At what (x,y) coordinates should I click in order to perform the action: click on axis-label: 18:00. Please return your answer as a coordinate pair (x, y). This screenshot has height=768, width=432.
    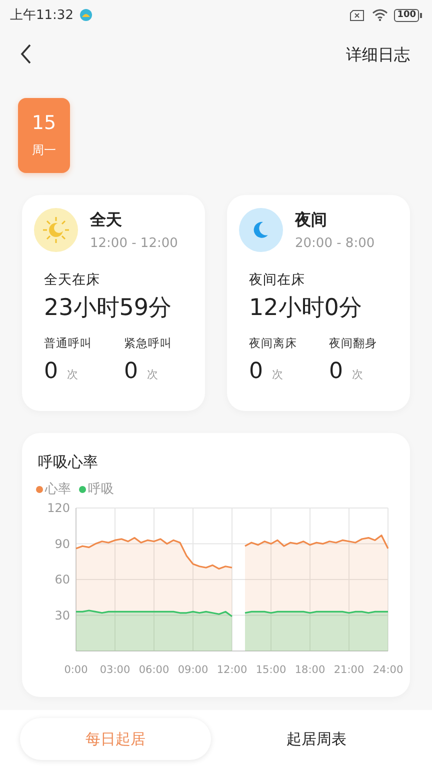
    Looking at the image, I should click on (310, 670).